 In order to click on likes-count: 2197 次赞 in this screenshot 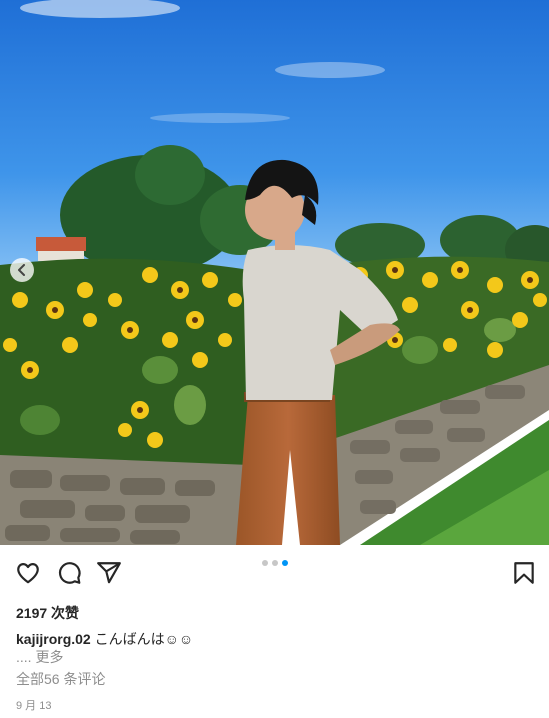, I will do `click(47, 613)`.